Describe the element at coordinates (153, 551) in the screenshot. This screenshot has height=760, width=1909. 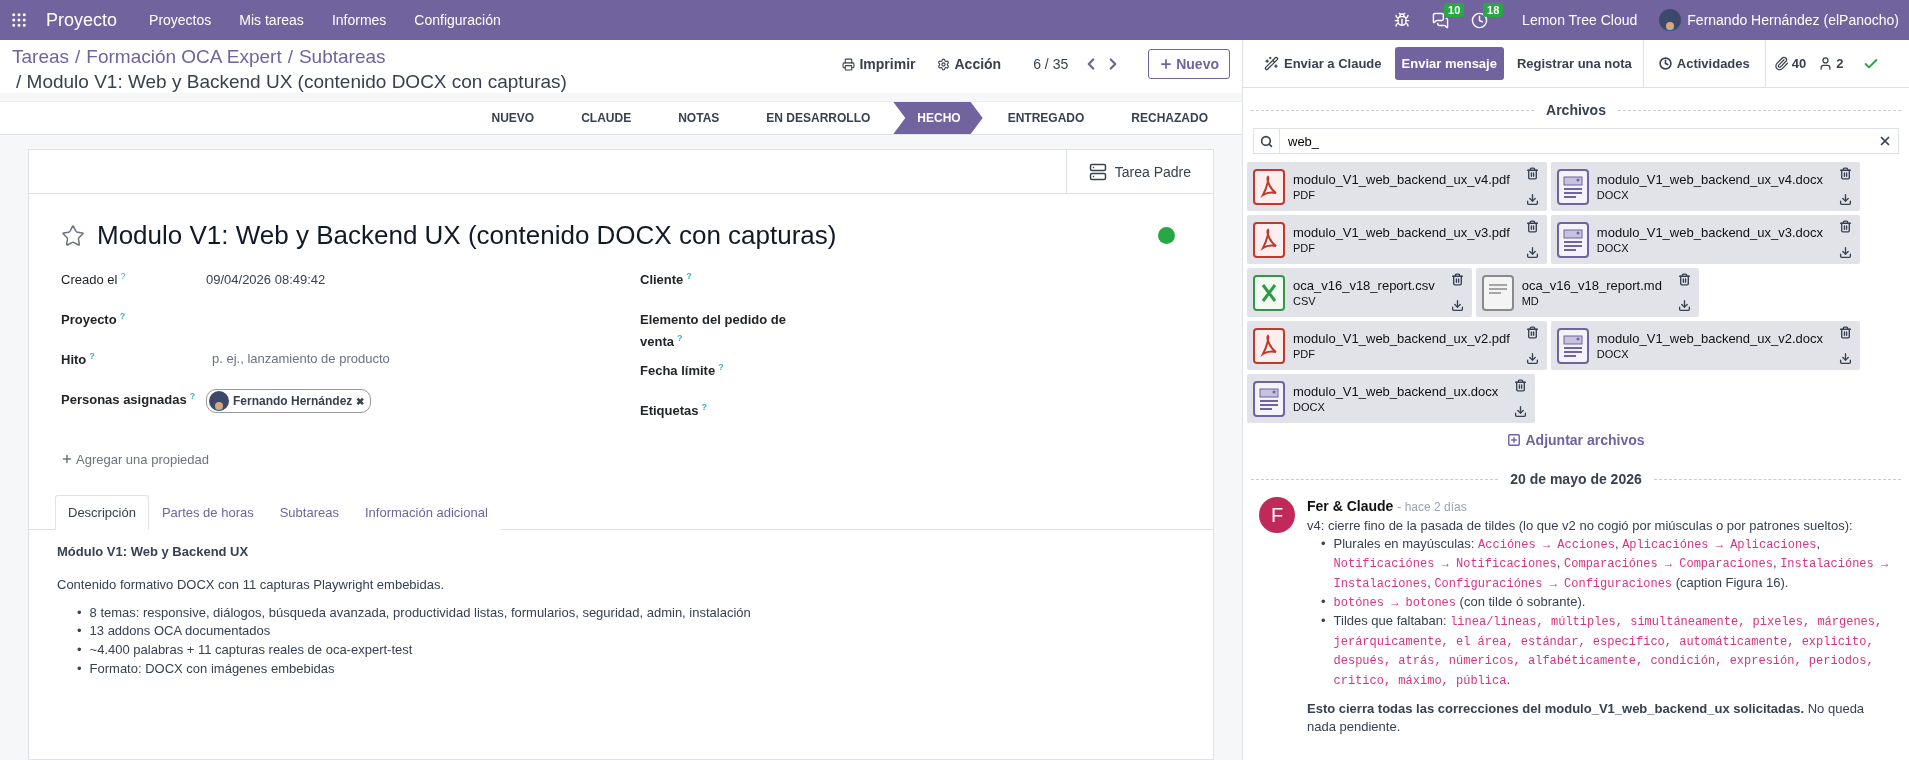
I see `description-heading: Módulo V1: Web y Backend UX` at that location.